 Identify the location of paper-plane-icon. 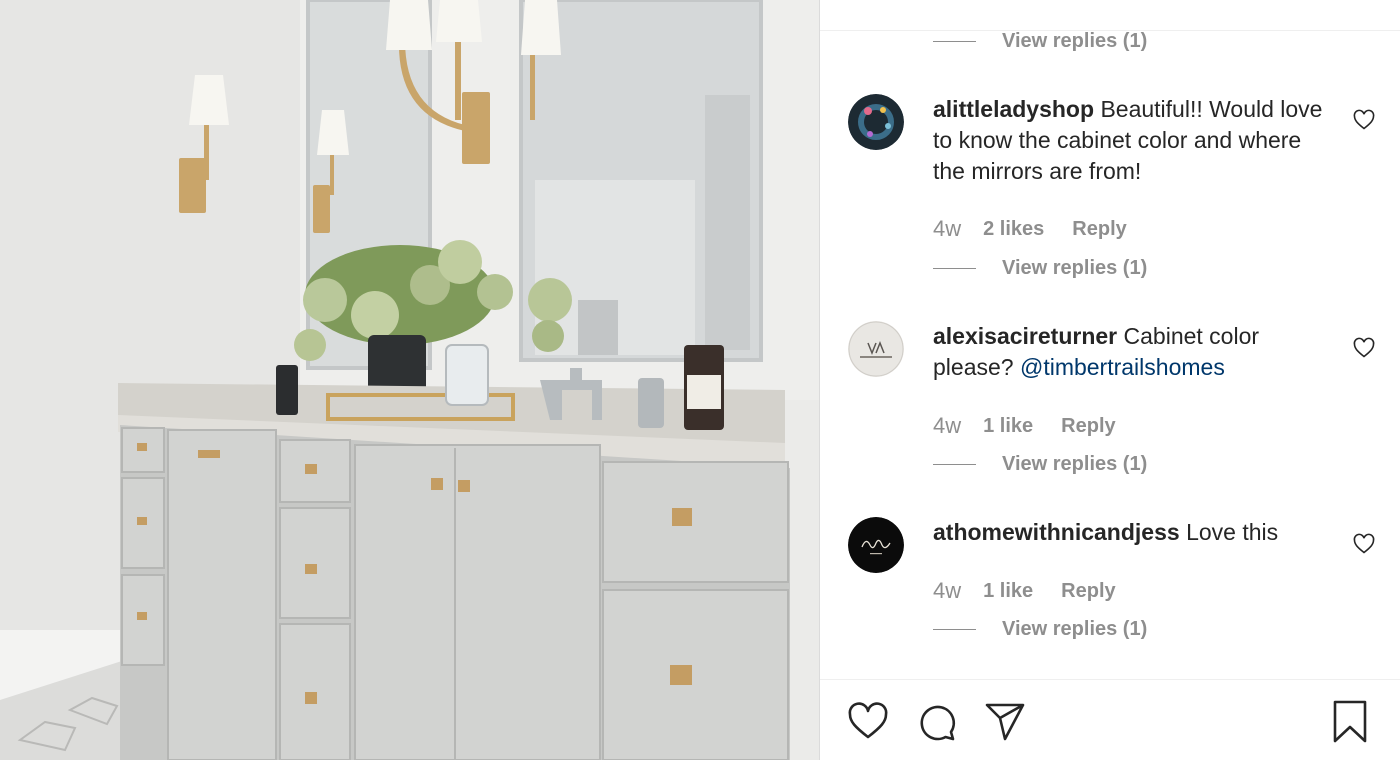
(1005, 722).